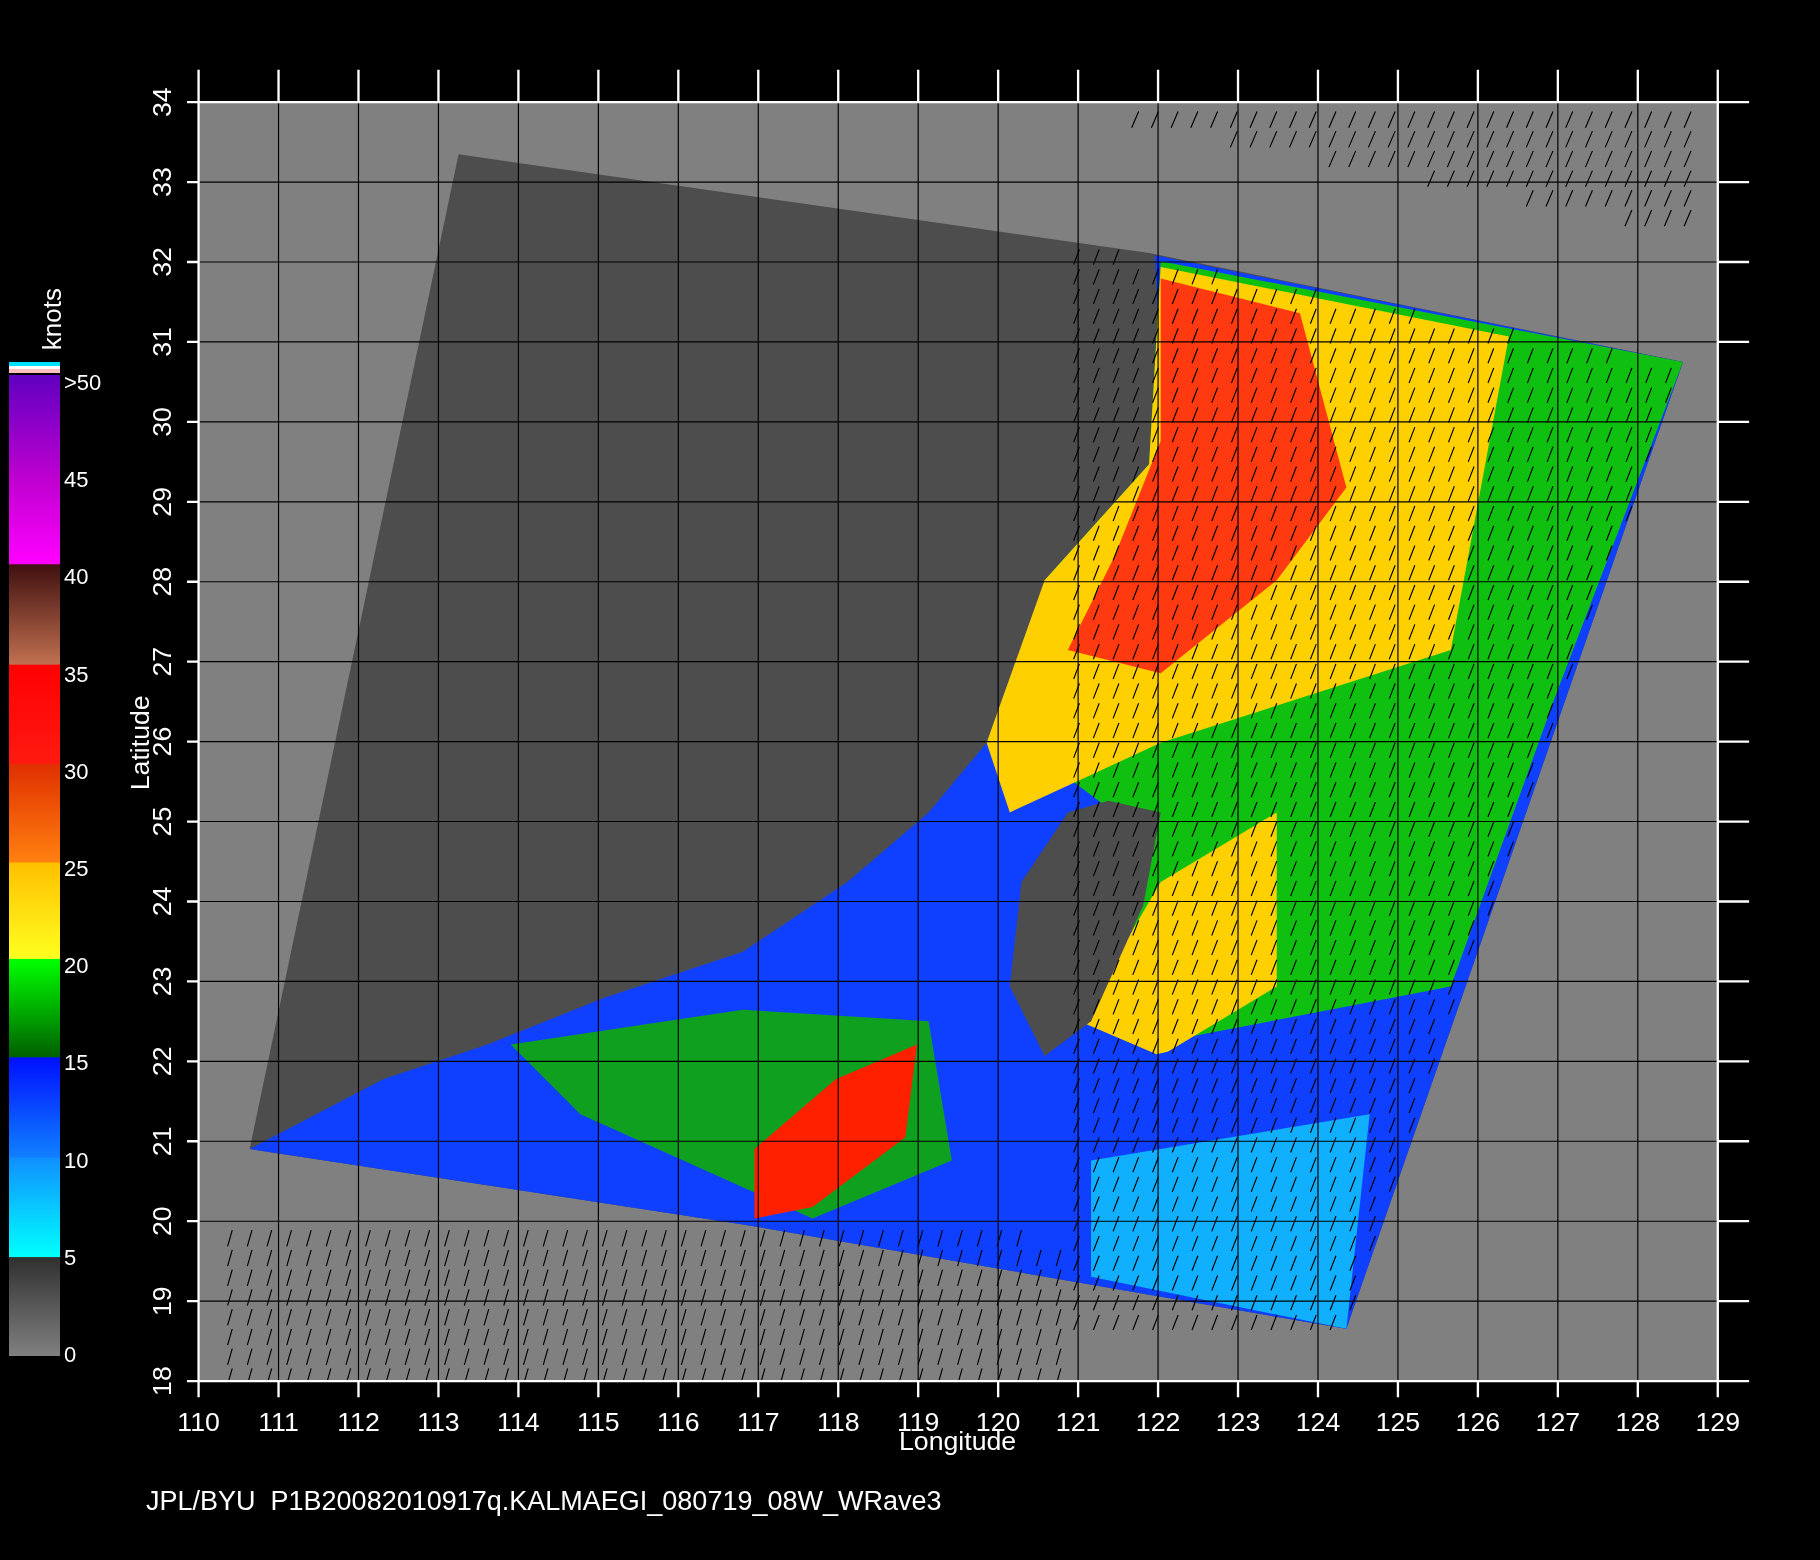  Describe the element at coordinates (77, 1063) in the screenshot. I see `colorbar-label: 15` at that location.